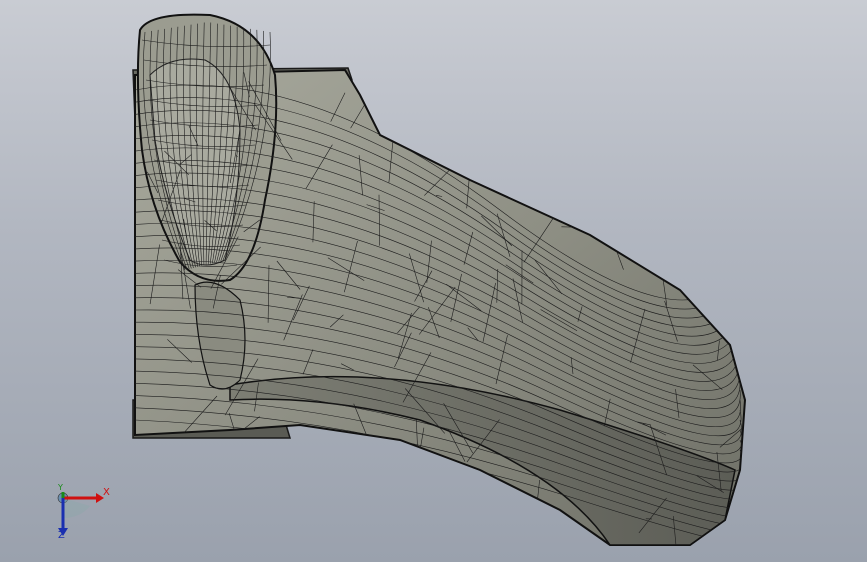 Image resolution: width=867 pixels, height=562 pixels. I want to click on triad-shadow, so click(76, 508).